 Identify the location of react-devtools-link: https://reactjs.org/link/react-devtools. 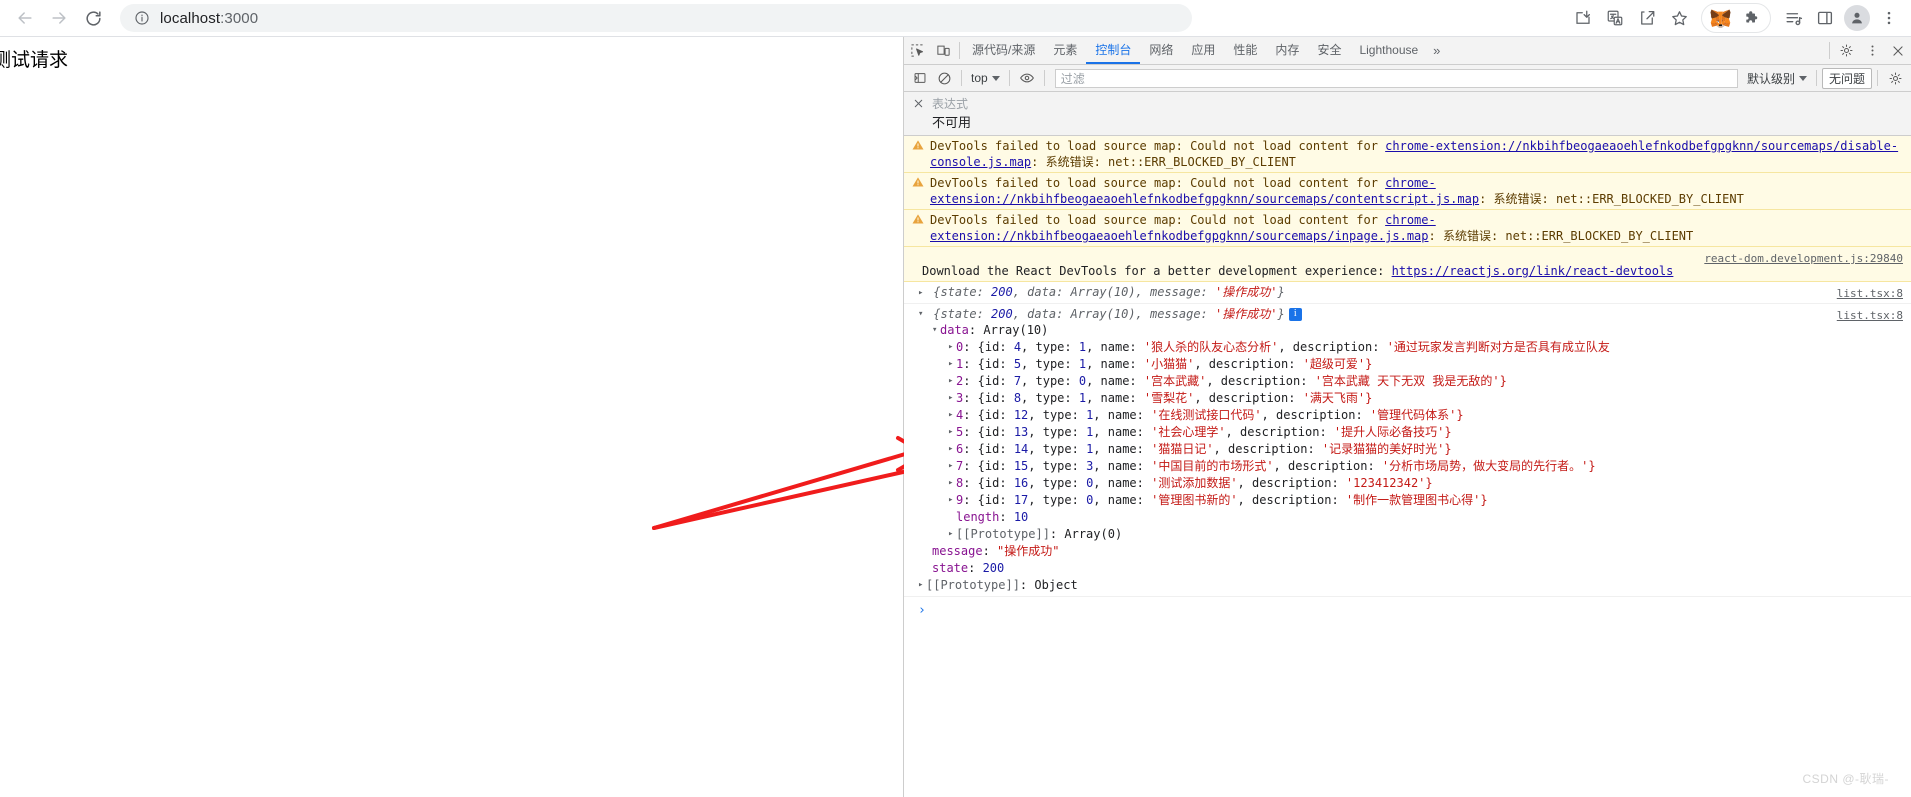
(1533, 271).